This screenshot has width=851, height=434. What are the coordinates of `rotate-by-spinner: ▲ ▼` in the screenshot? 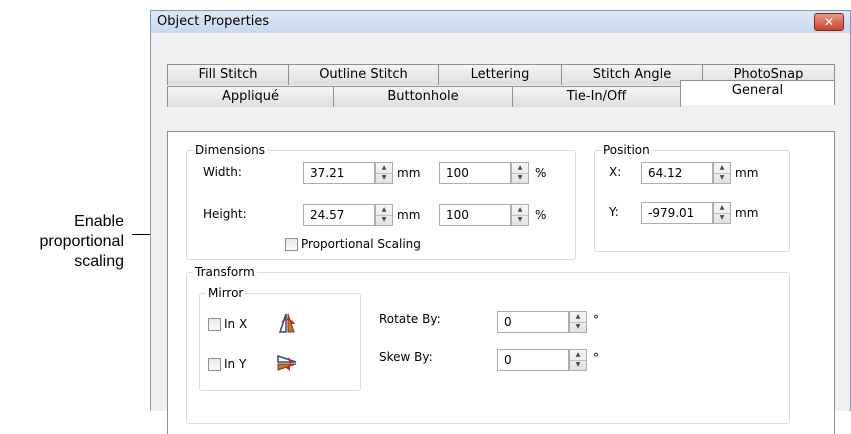 It's located at (578, 322).